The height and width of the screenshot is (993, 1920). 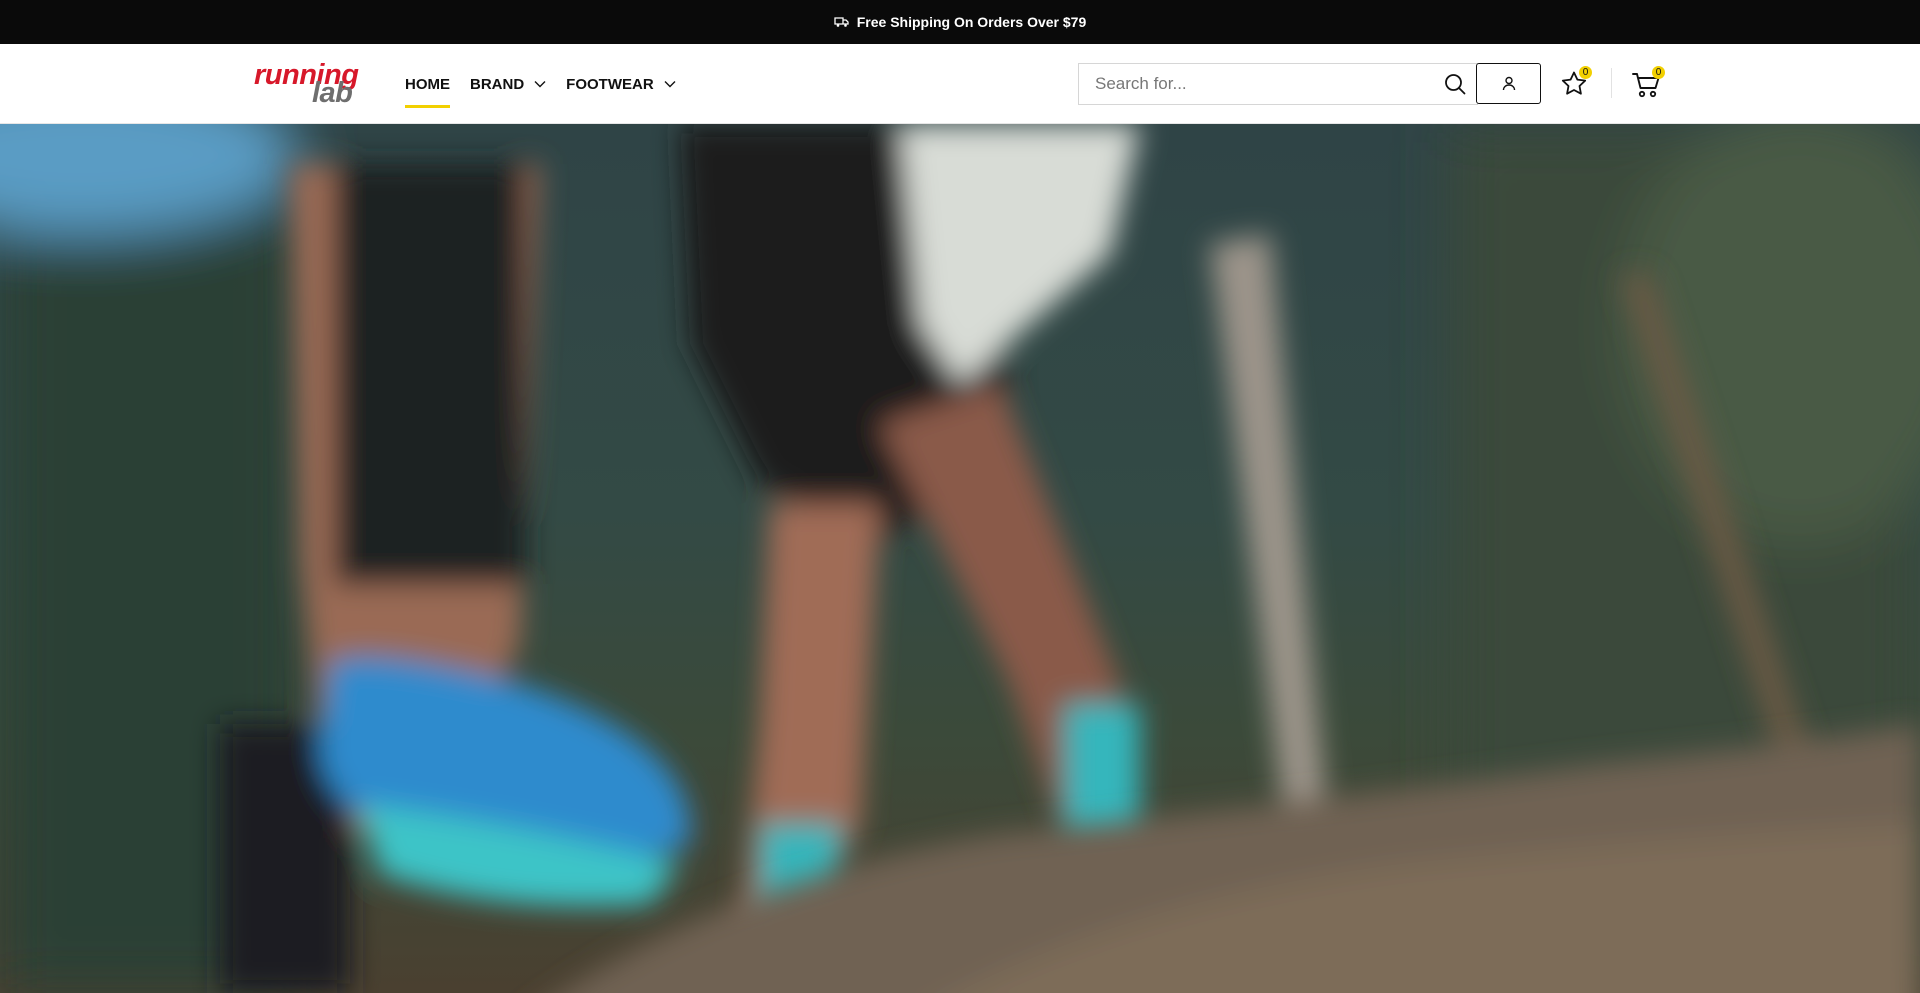 I want to click on cart-count-badge: 0, so click(x=1658, y=72).